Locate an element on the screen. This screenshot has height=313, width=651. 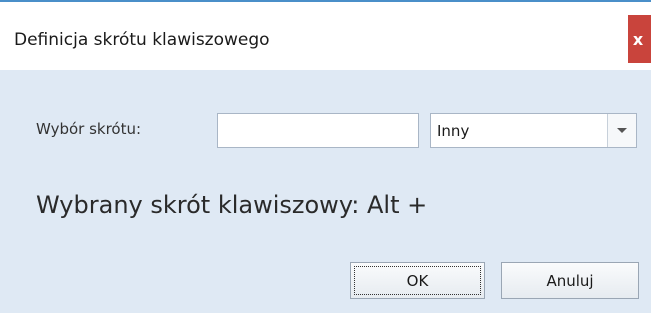
focus-ring is located at coordinates (417, 280).